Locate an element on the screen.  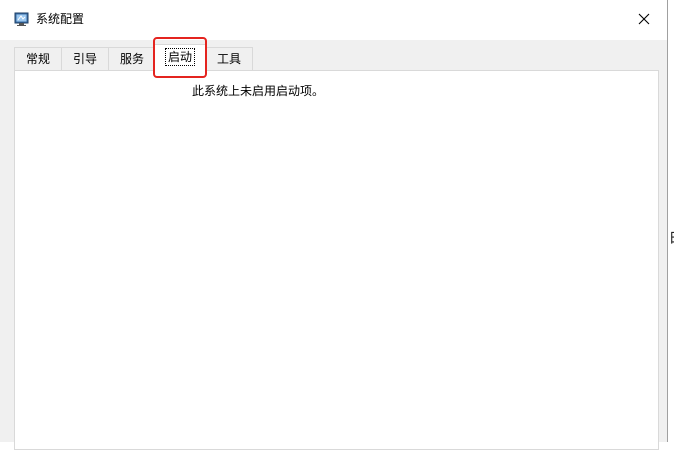
close-icon is located at coordinates (644, 19).